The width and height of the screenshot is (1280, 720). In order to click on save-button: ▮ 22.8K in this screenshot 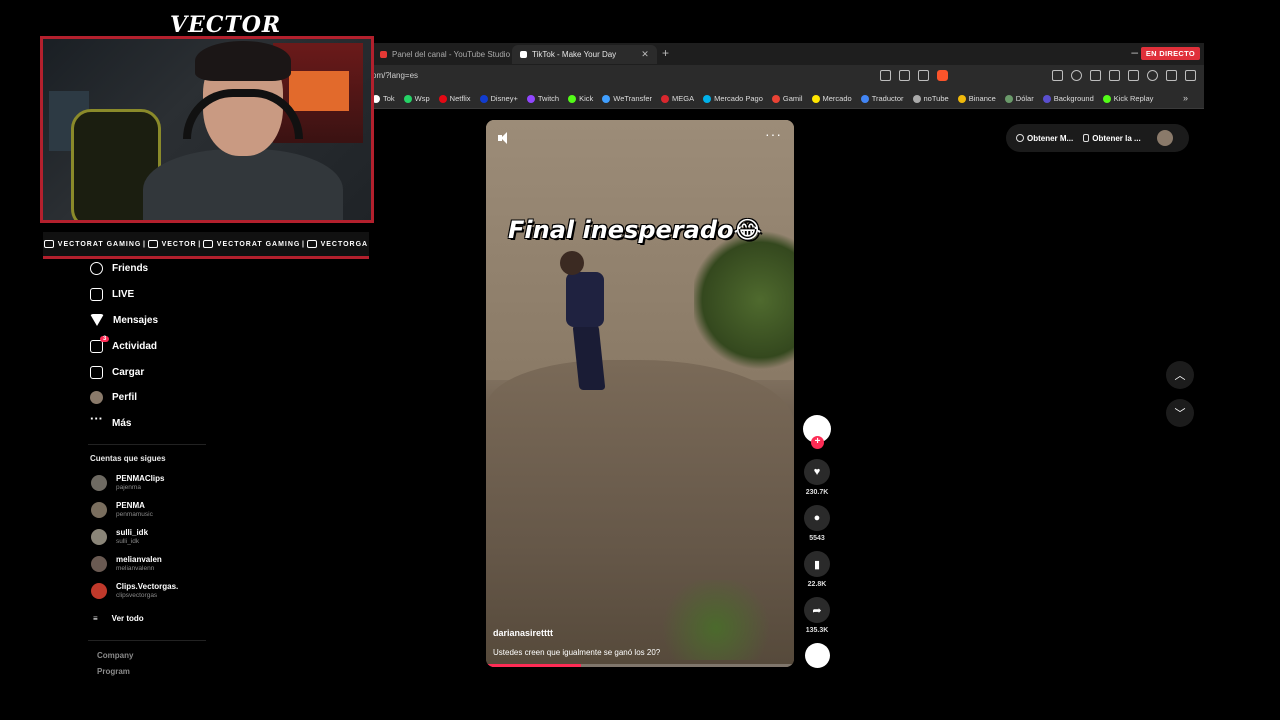, I will do `click(817, 569)`.